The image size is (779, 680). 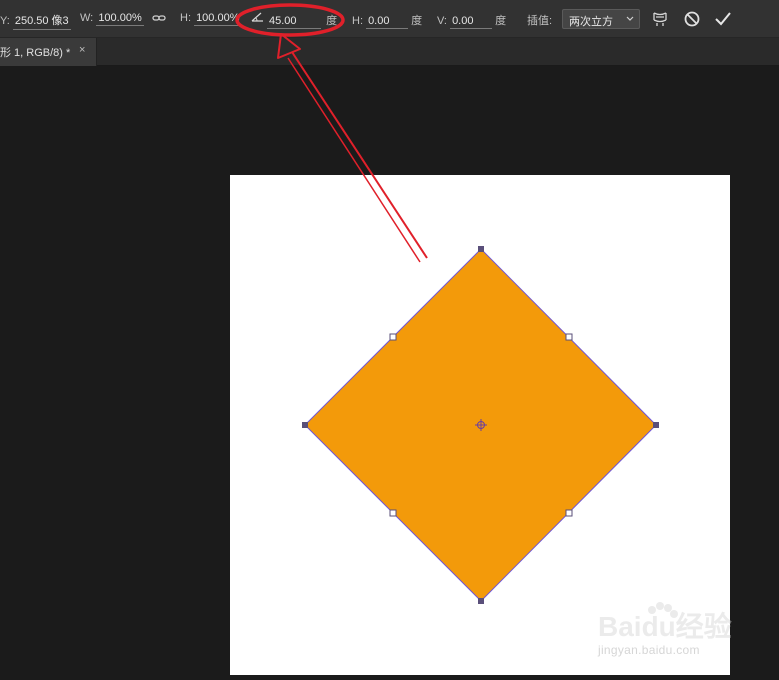 What do you see at coordinates (649, 650) in the screenshot?
I see `watermark-url: jingyan.baidu.com` at bounding box center [649, 650].